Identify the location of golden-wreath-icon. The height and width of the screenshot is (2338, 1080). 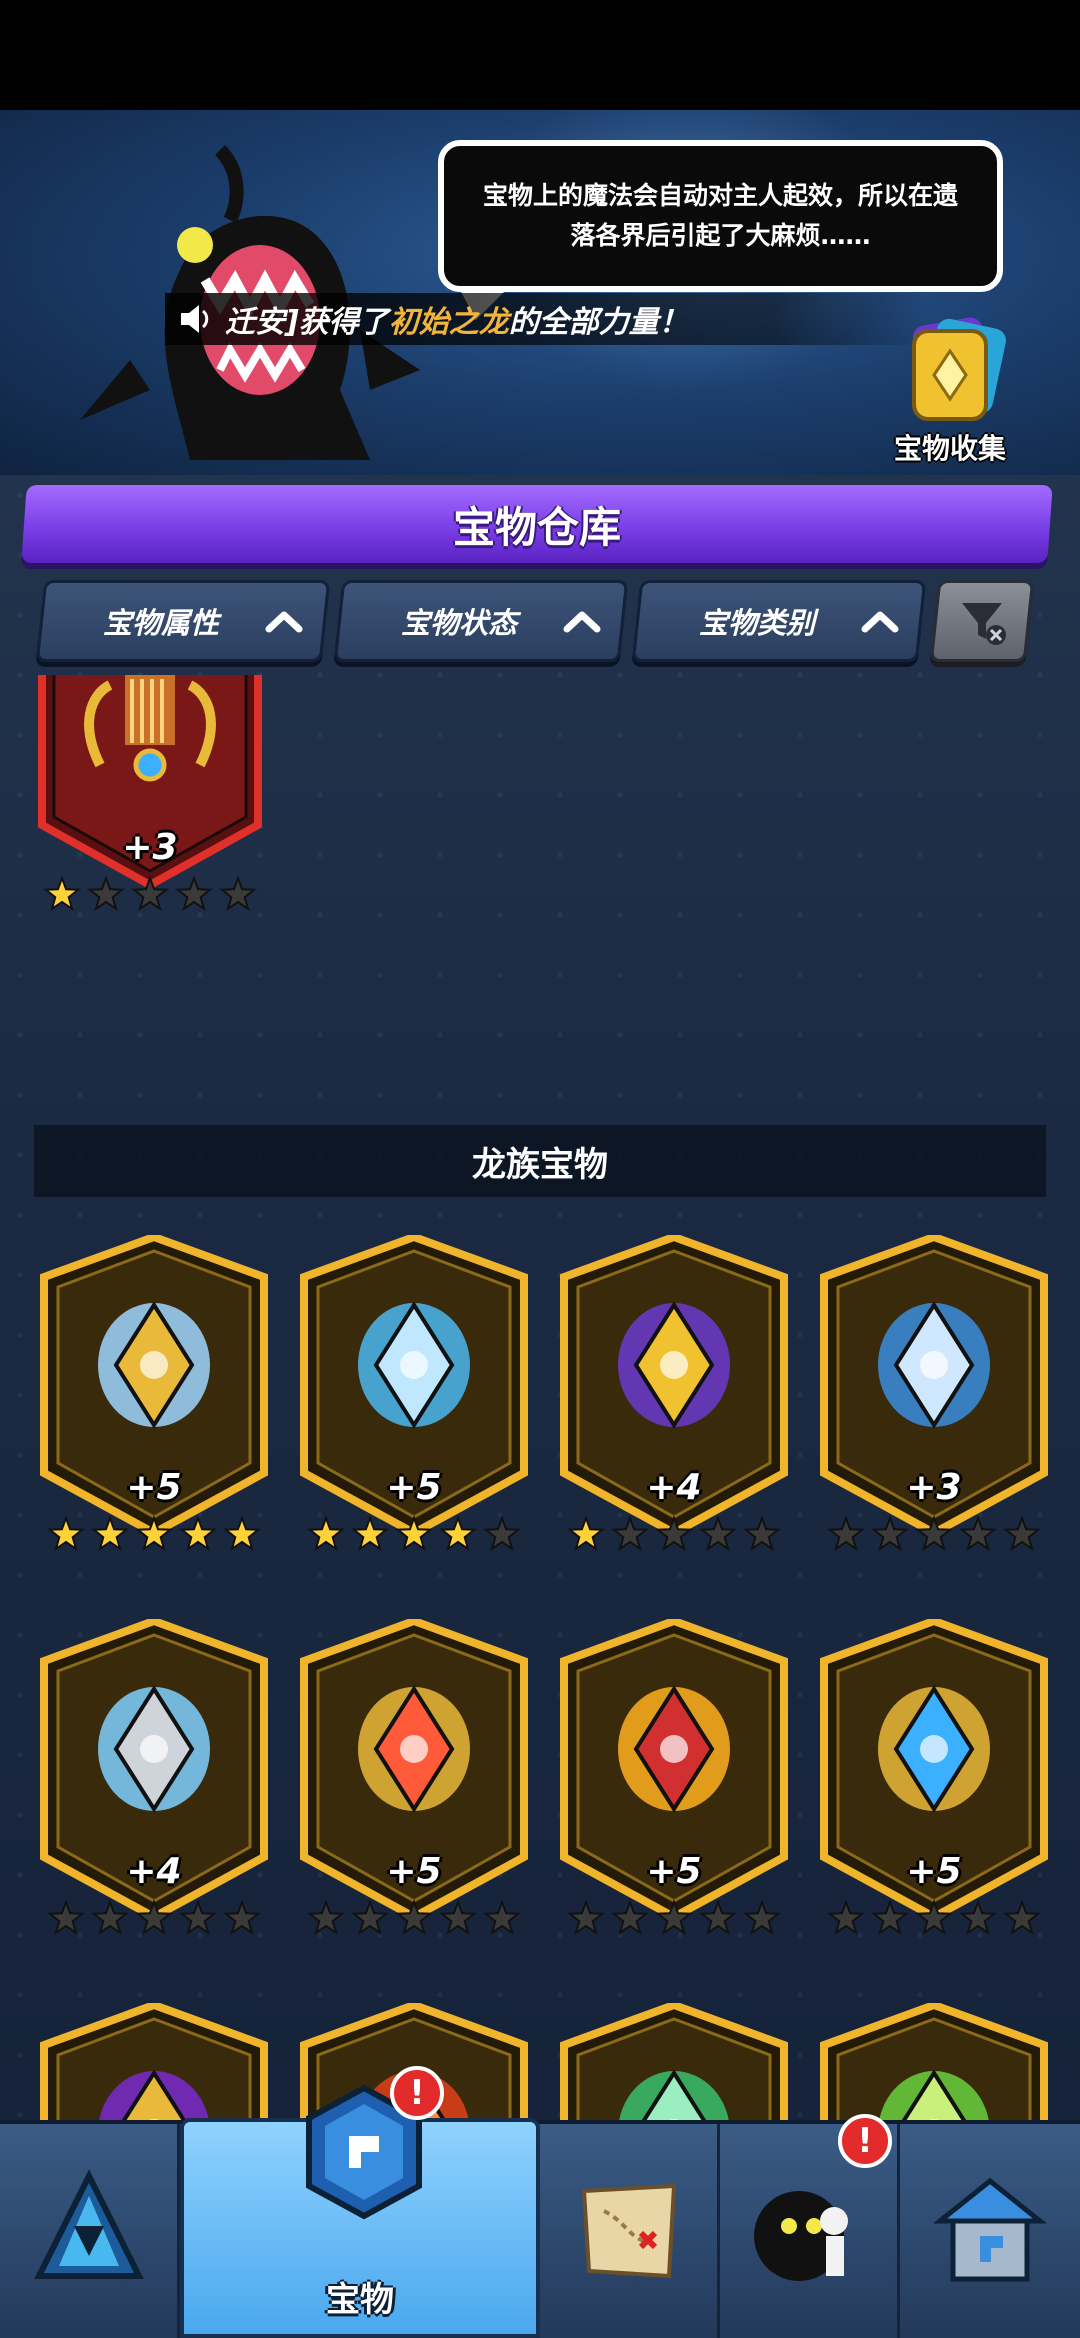
(934, 1749).